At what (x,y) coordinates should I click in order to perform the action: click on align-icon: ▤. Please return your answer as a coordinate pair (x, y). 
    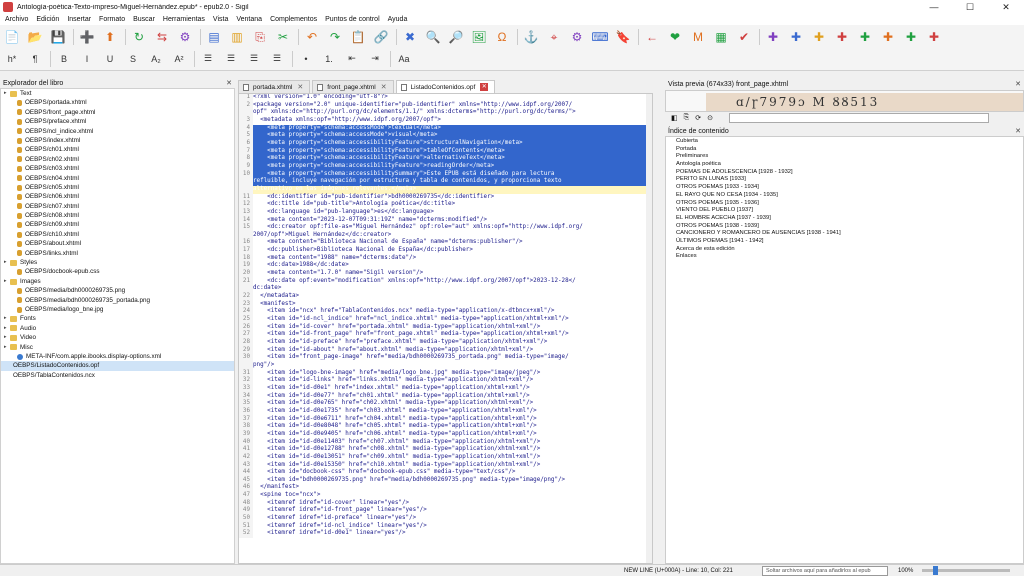
    Looking at the image, I should click on (214, 37).